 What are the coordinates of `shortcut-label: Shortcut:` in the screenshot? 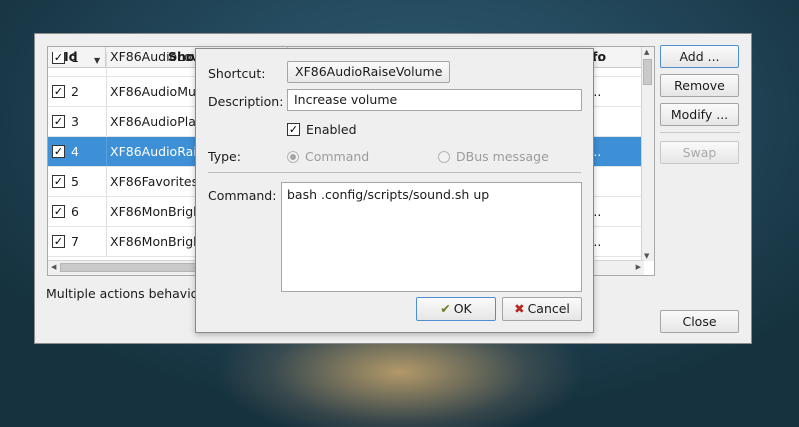 It's located at (237, 73).